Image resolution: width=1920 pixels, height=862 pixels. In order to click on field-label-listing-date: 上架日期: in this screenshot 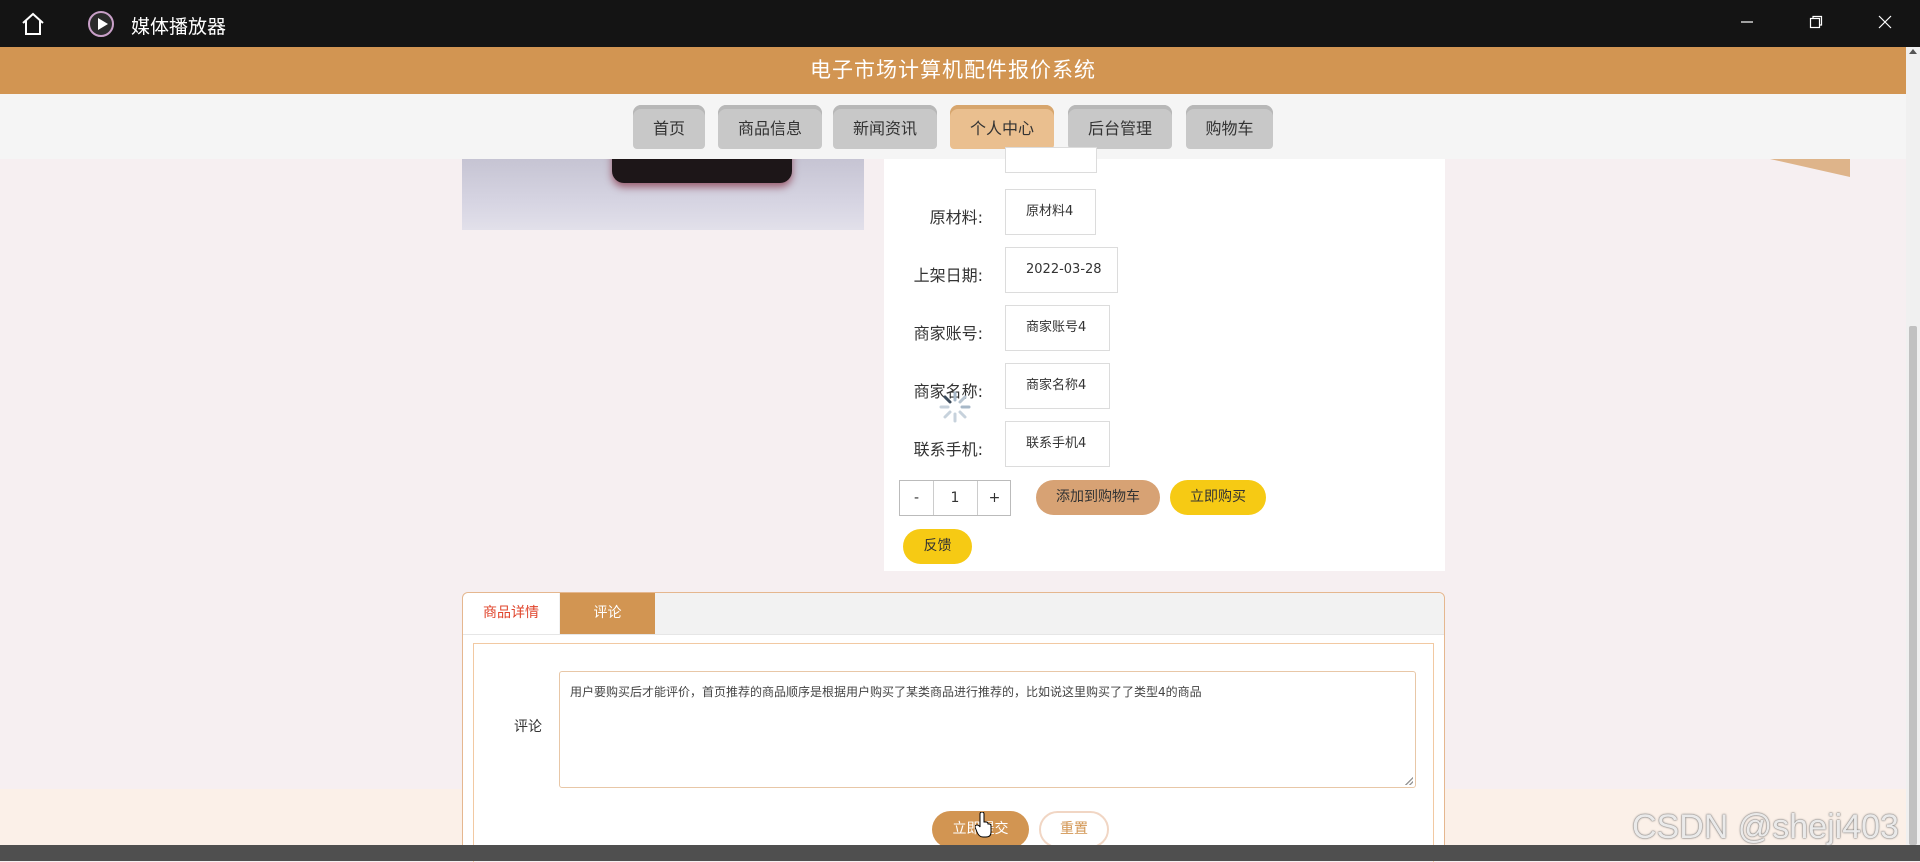, I will do `click(948, 275)`.